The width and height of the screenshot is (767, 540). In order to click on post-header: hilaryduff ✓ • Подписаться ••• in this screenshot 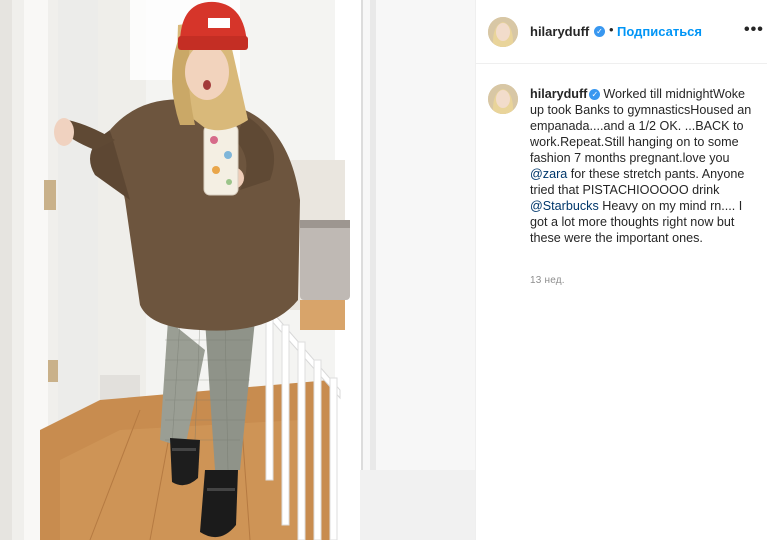, I will do `click(621, 32)`.